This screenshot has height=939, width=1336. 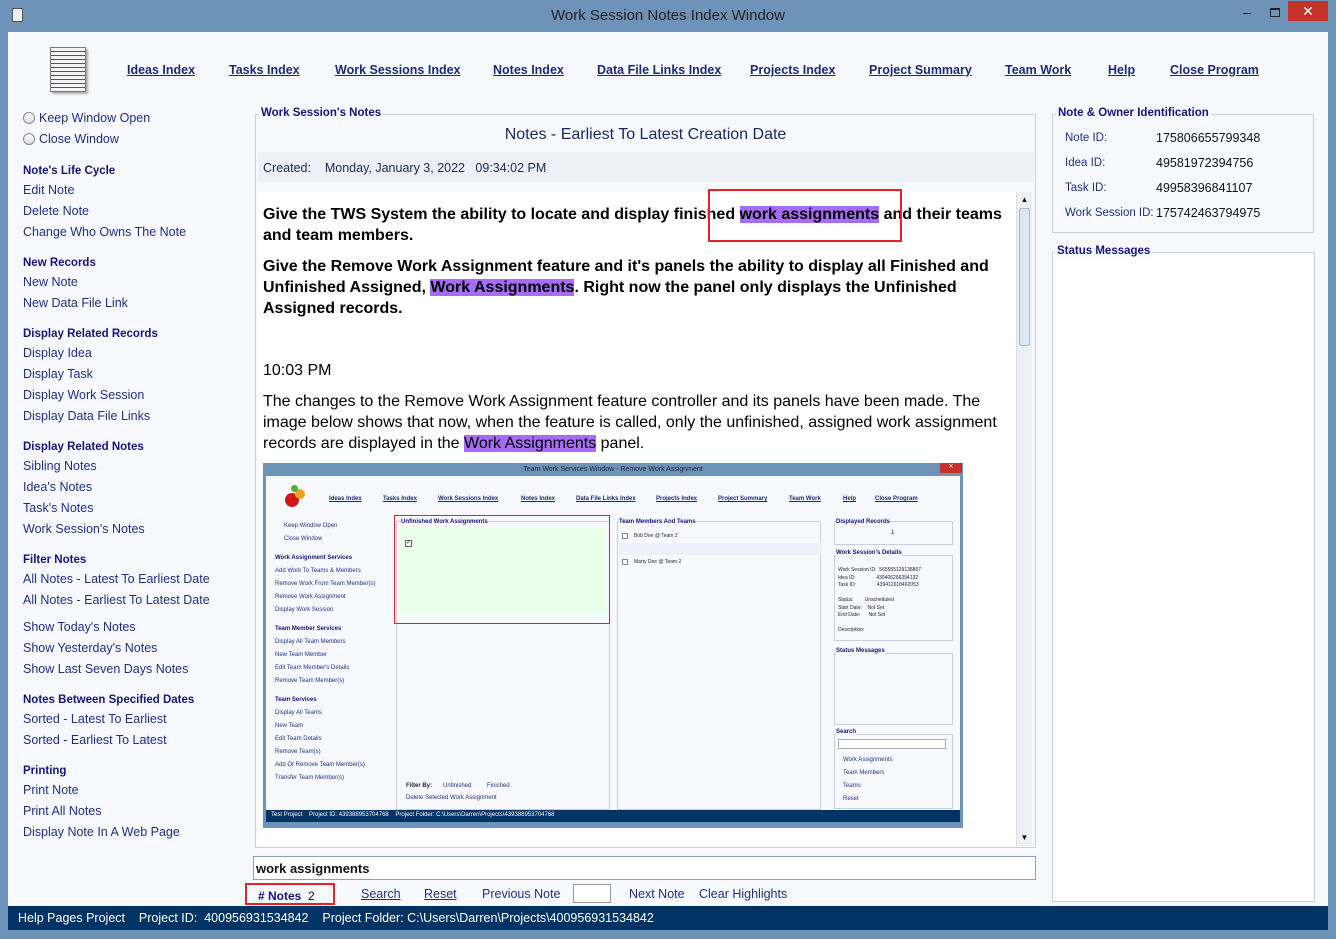 What do you see at coordinates (381, 894) in the screenshot?
I see `search-button: Search` at bounding box center [381, 894].